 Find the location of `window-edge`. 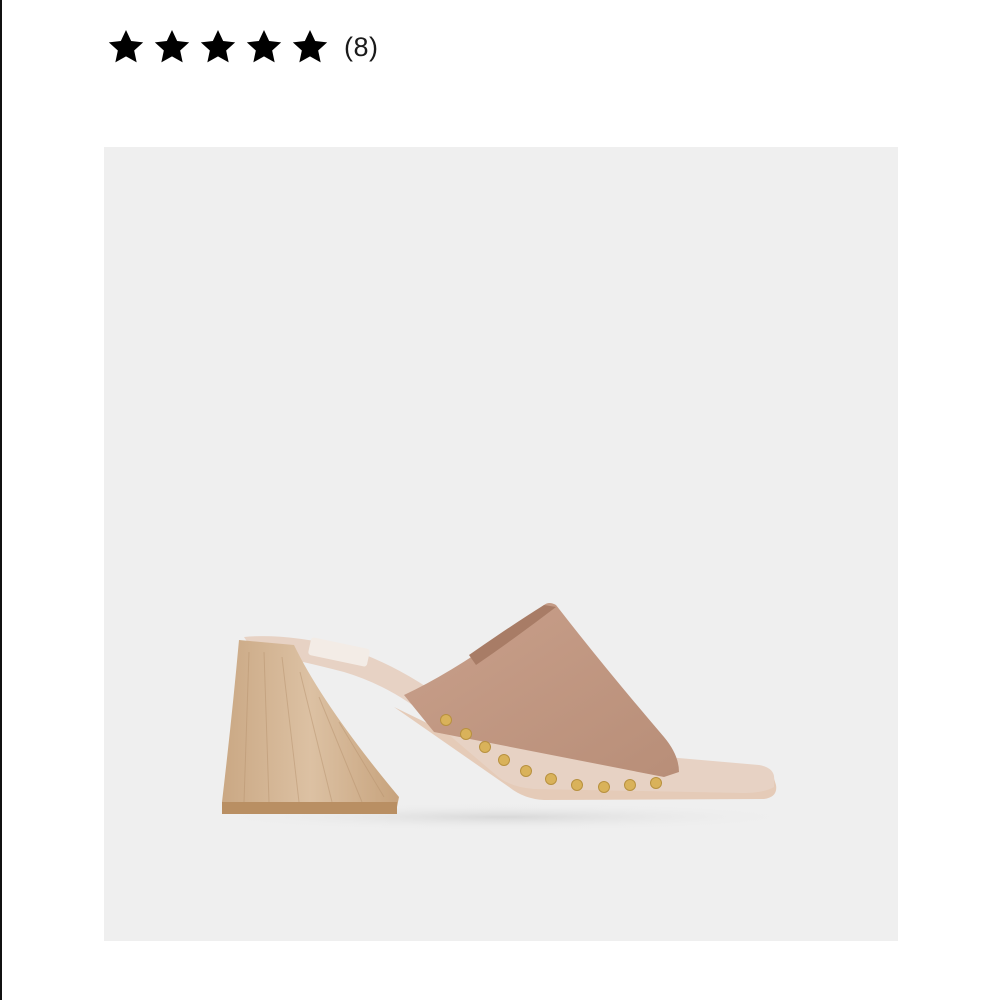

window-edge is located at coordinates (1, 500).